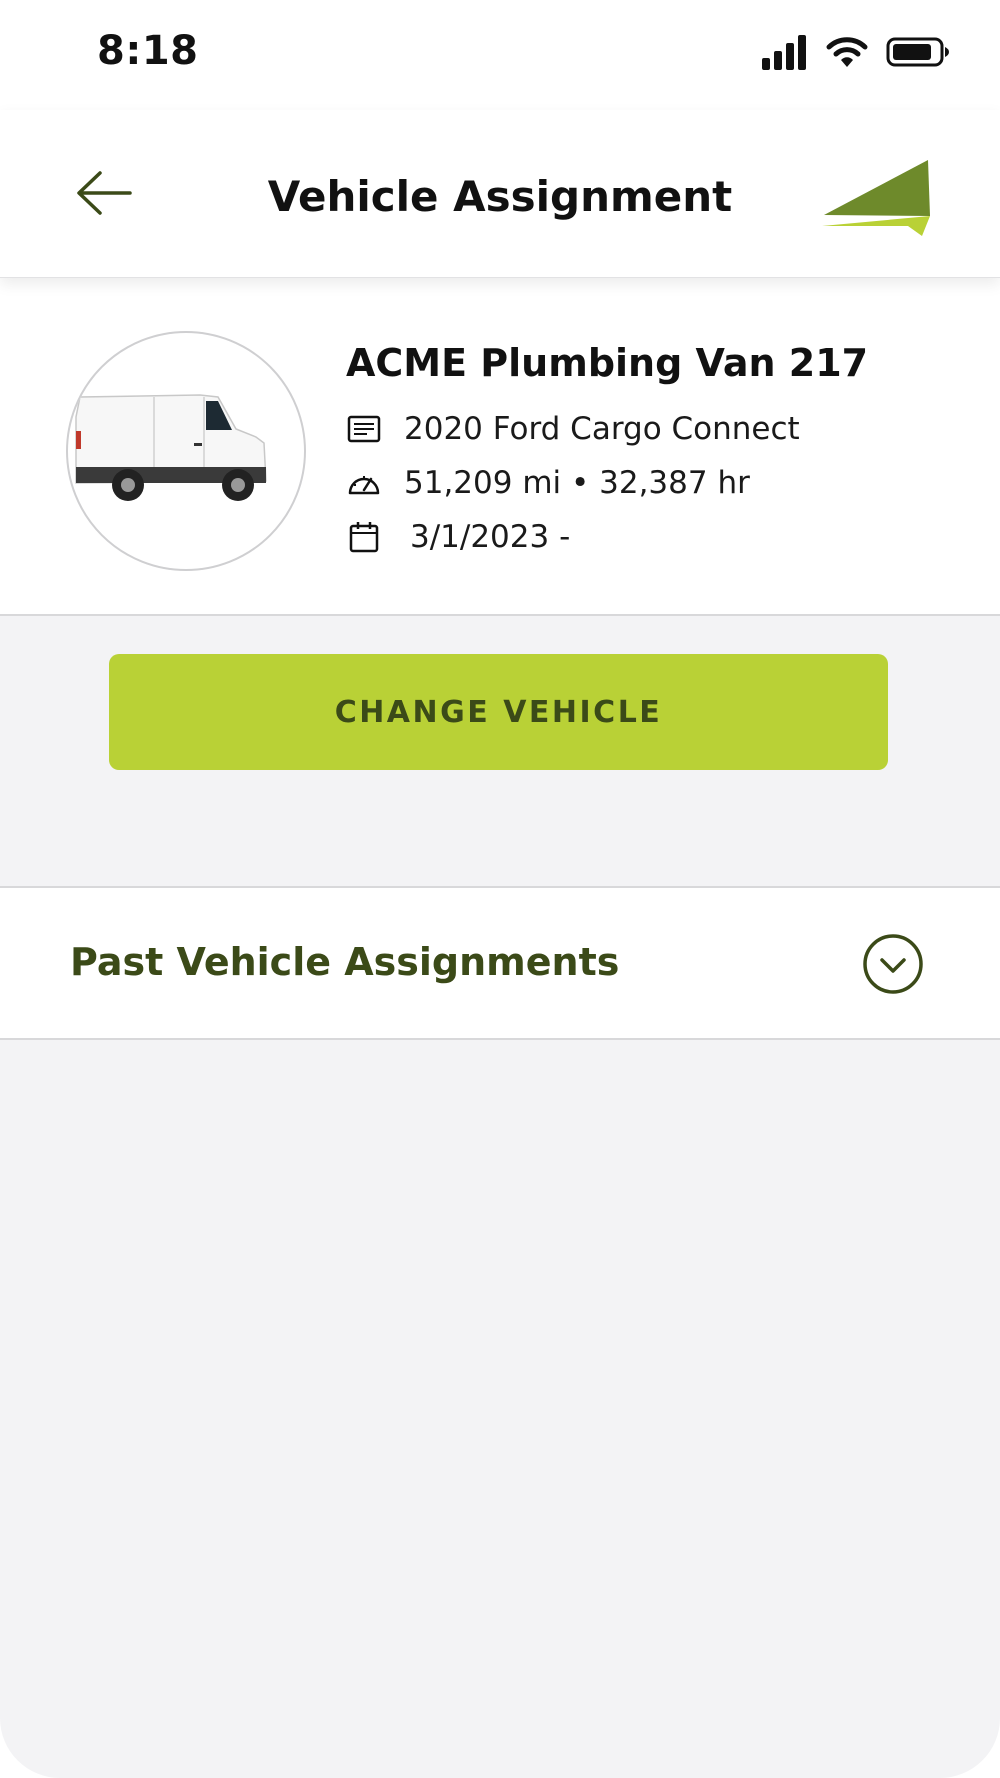 This screenshot has height=1778, width=1000. Describe the element at coordinates (602, 429) in the screenshot. I see `vehicle-model: 2020 Ford Cargo Connect` at that location.